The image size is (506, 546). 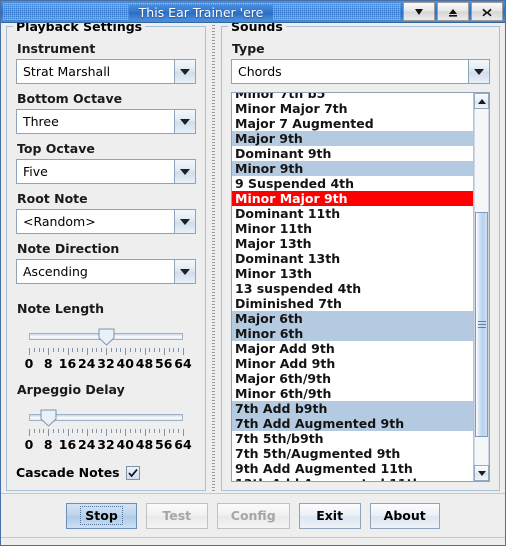 I want to click on cascade-notes-row: Cascade Notes, so click(x=106, y=472).